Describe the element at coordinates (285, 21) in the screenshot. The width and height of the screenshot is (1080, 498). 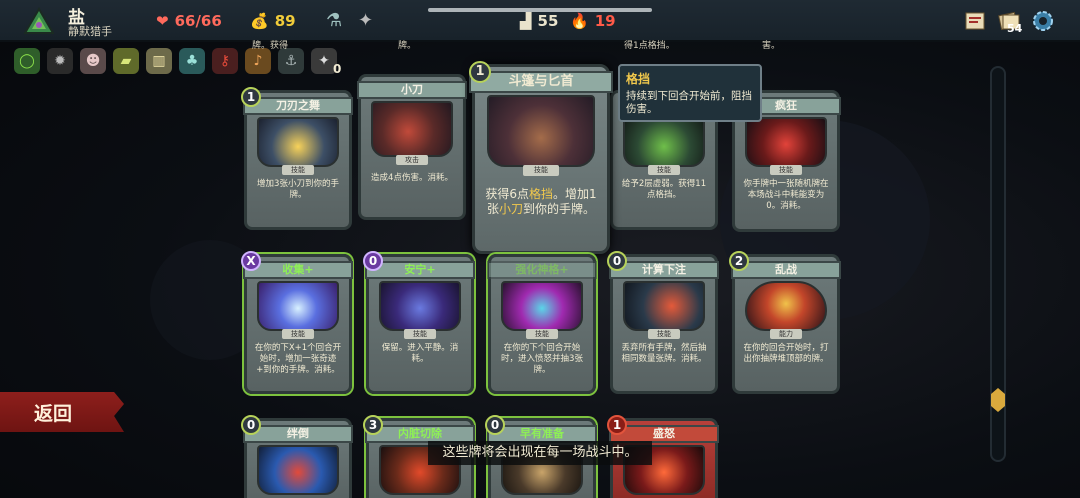
I see `gold-value: 89` at that location.